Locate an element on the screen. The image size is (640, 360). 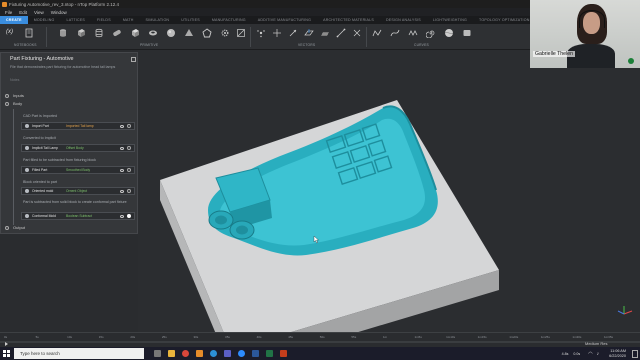
vector-icon is located at coordinates (293, 33).